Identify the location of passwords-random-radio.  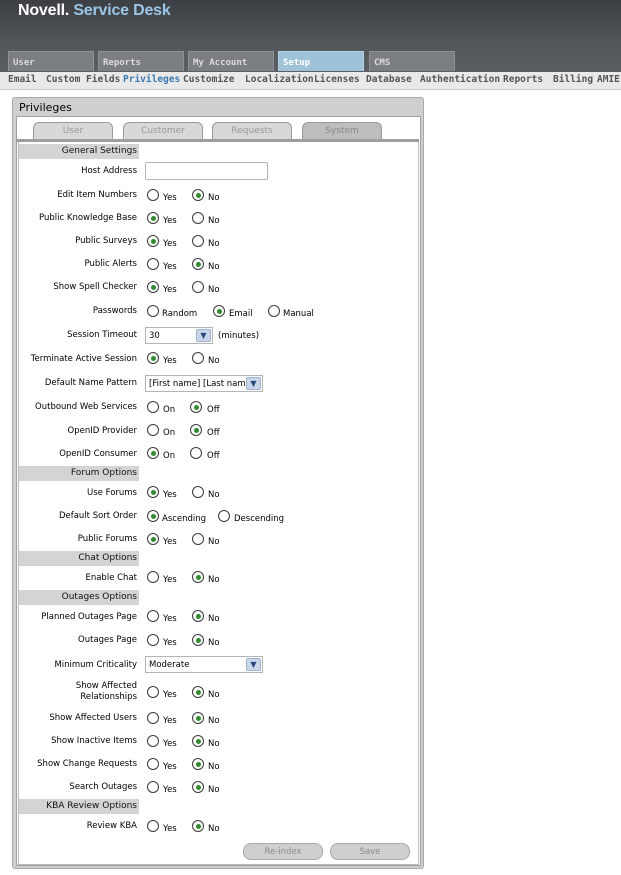
(153, 311).